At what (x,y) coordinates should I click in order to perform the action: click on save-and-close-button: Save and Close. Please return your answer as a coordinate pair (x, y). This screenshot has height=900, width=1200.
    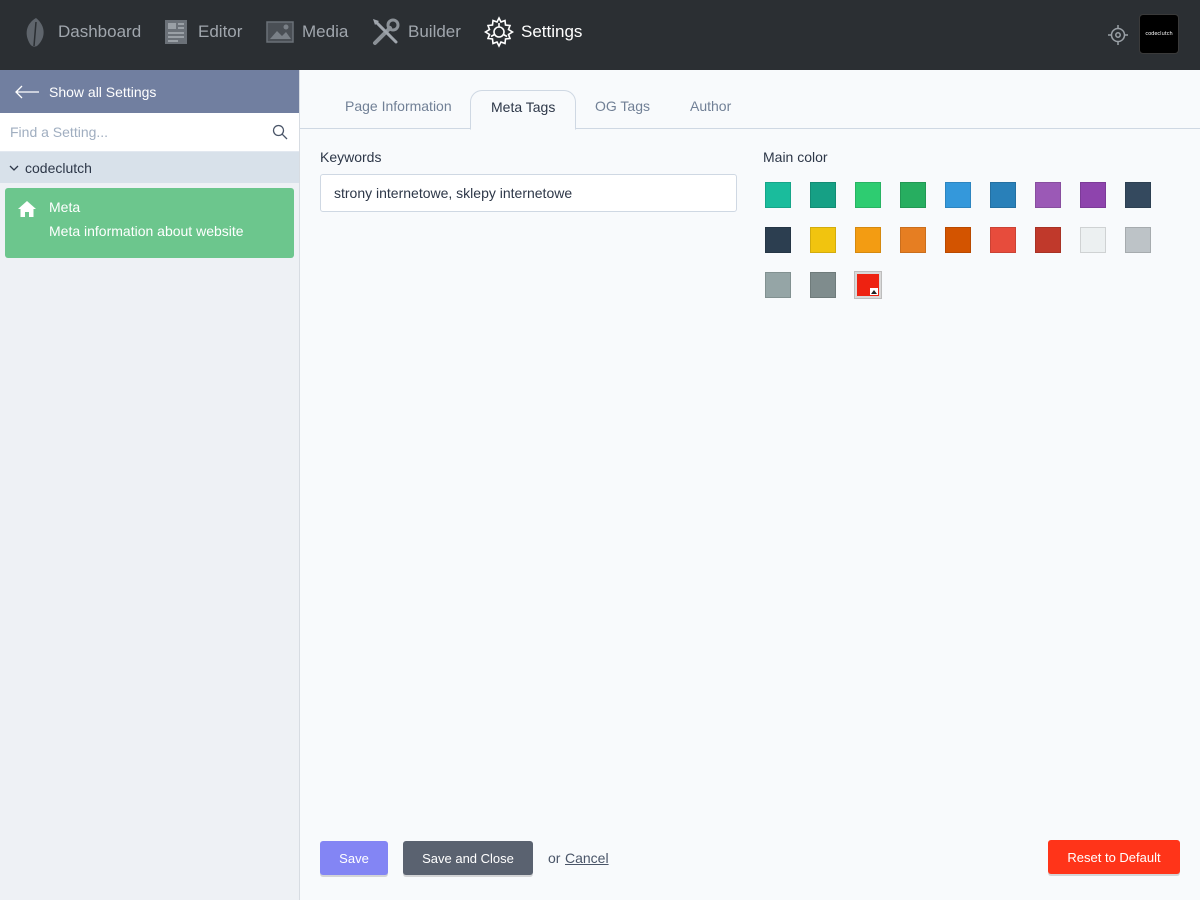
    Looking at the image, I should click on (468, 858).